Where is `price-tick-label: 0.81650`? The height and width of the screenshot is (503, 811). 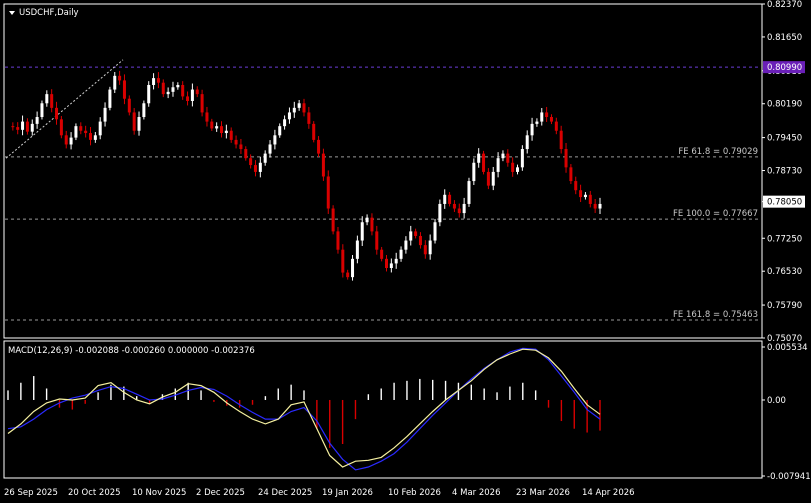 price-tick-label: 0.81650 is located at coordinates (784, 38).